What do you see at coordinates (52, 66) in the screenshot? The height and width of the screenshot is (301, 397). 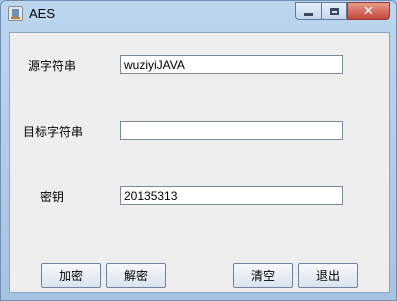 I see `source-string-label: 源字符串` at bounding box center [52, 66].